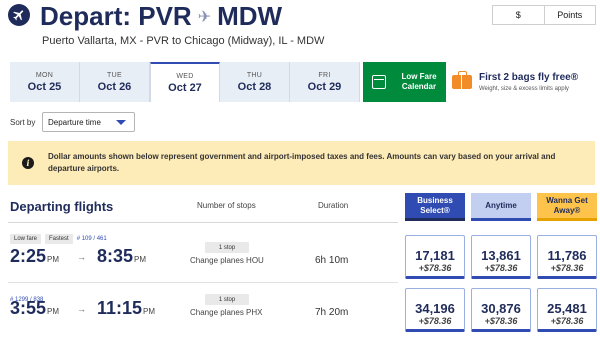 Image resolution: width=600 pixels, height=337 pixels. Describe the element at coordinates (23, 122) in the screenshot. I see `sort-label: Sort by` at that location.